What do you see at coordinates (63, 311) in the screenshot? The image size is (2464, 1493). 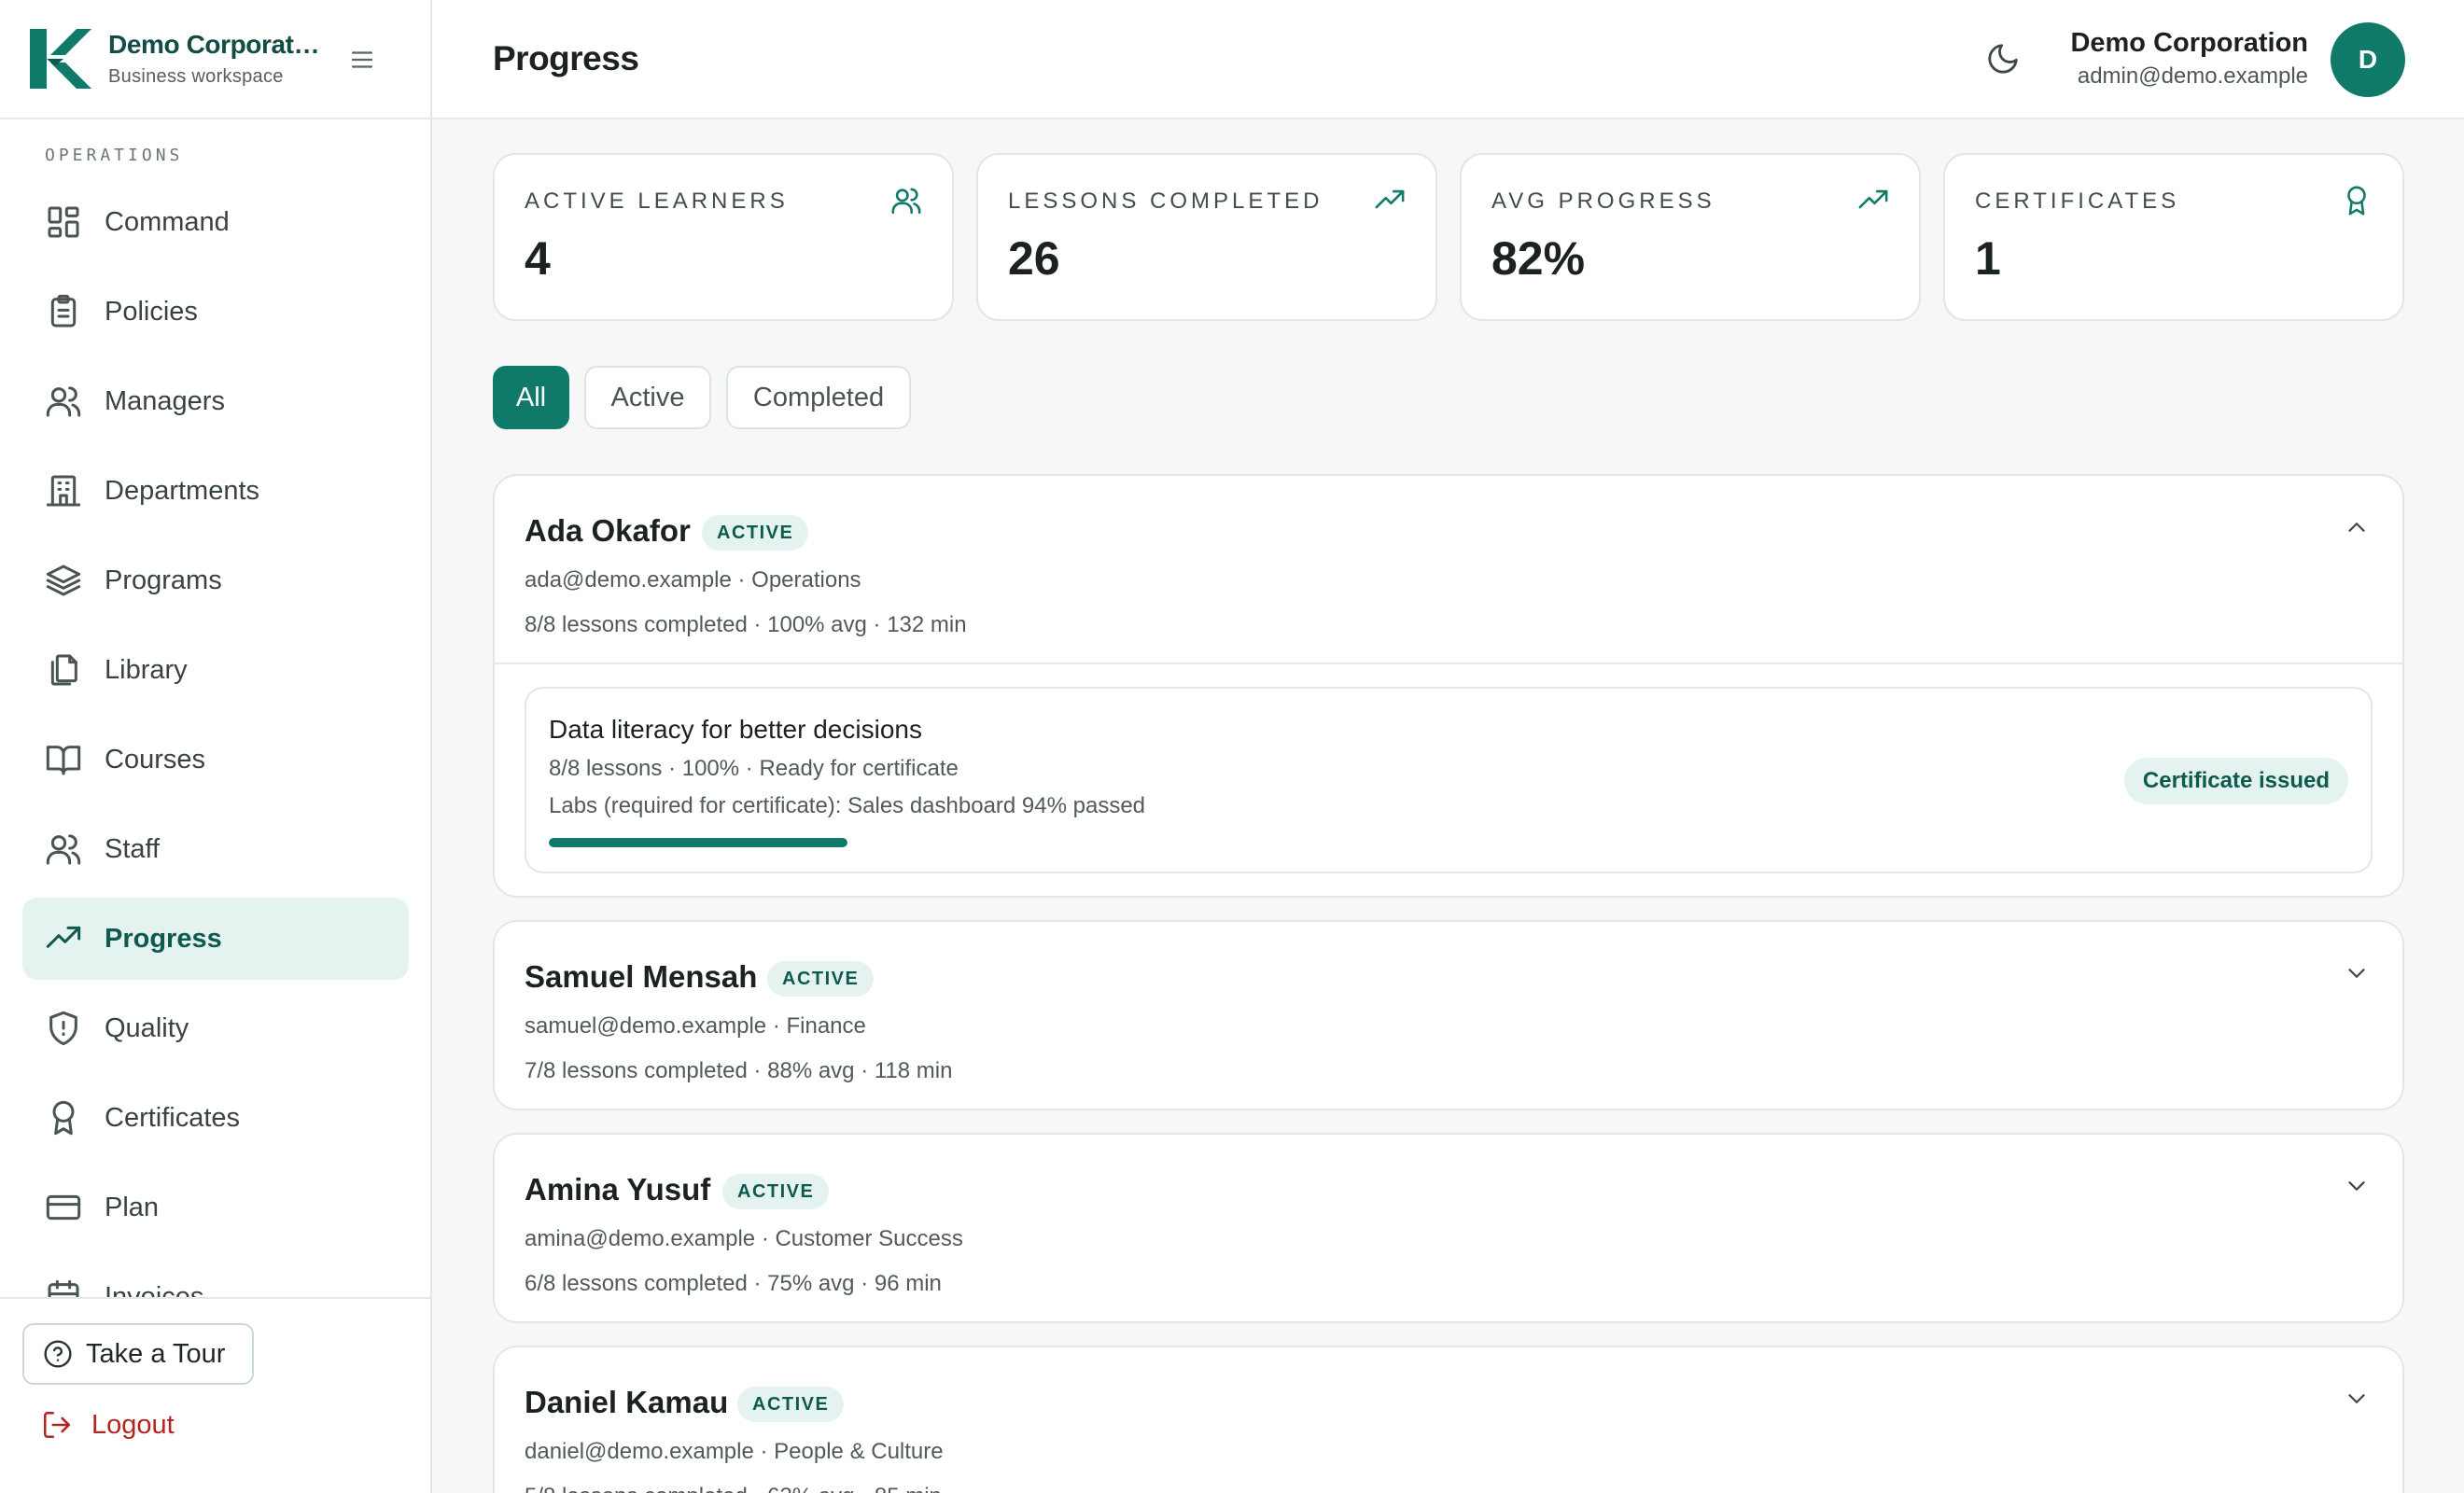 I see `clipboard-icon` at bounding box center [63, 311].